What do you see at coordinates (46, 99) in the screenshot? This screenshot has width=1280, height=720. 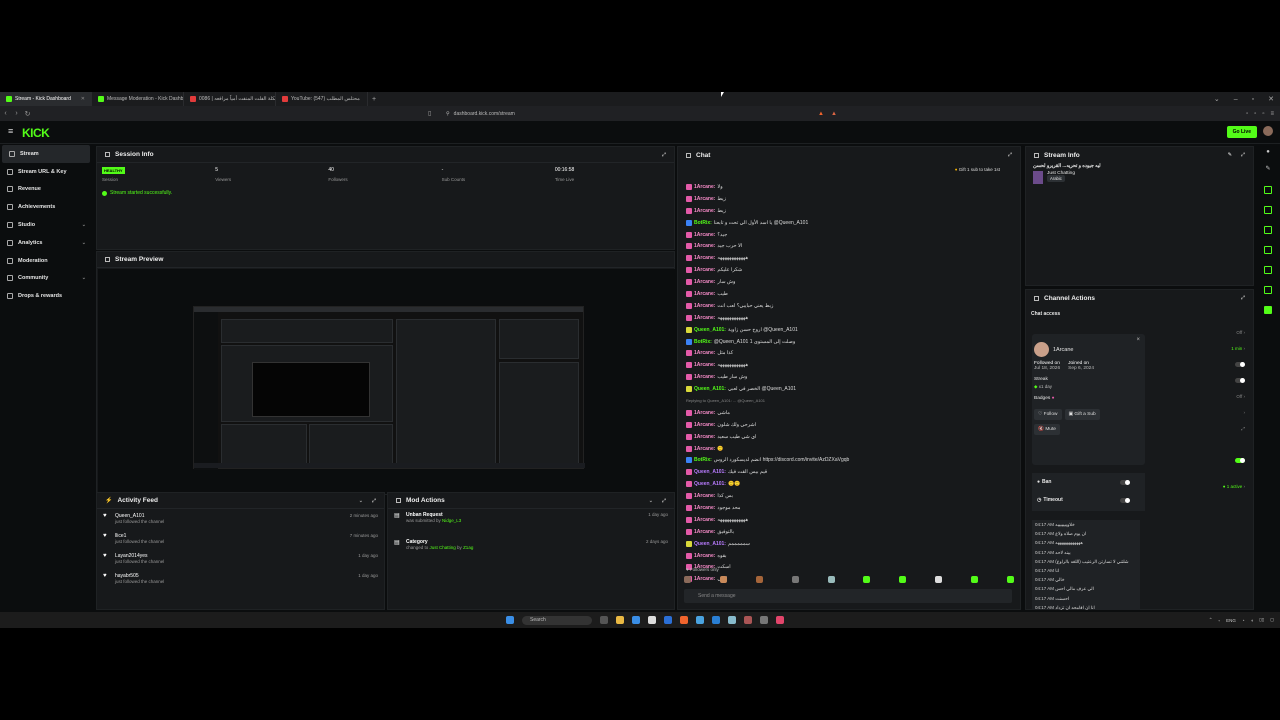 I see `browser-tab: Stream - Kick Dashboard ✕` at bounding box center [46, 99].